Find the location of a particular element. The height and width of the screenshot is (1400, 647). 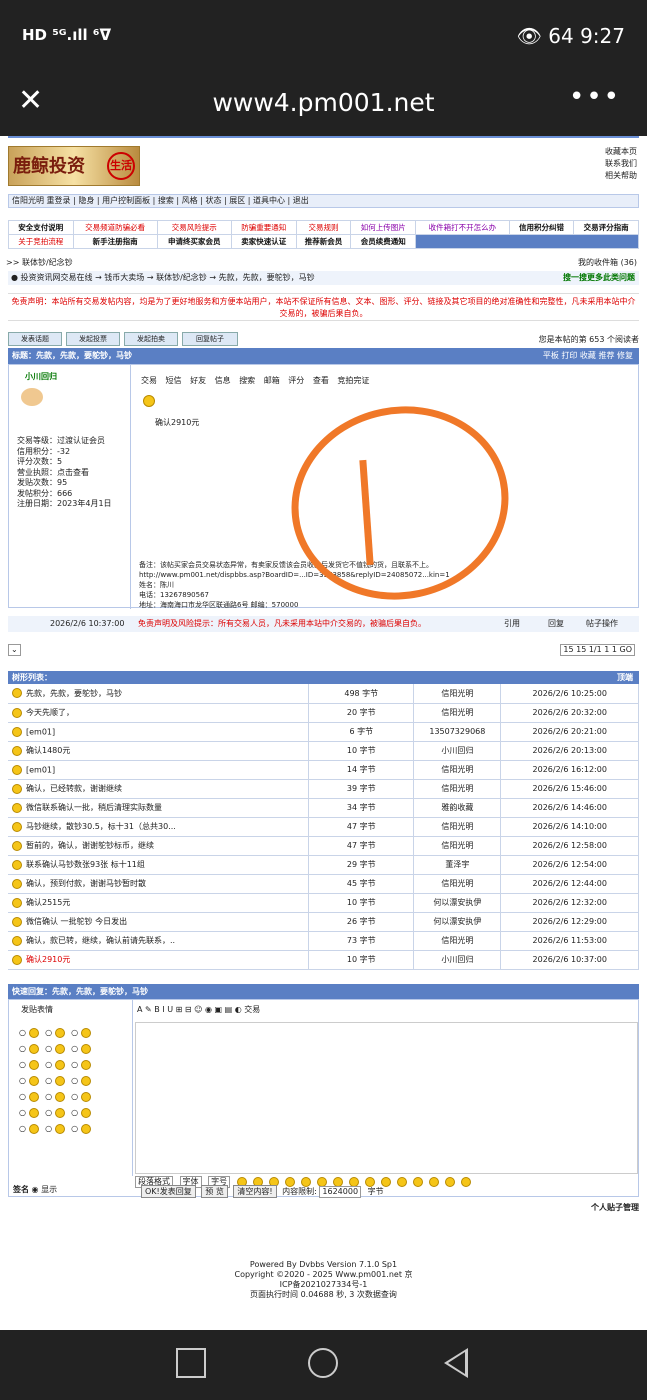

breadcrumb: >> 联体钞/纪念钞 is located at coordinates (39, 262).